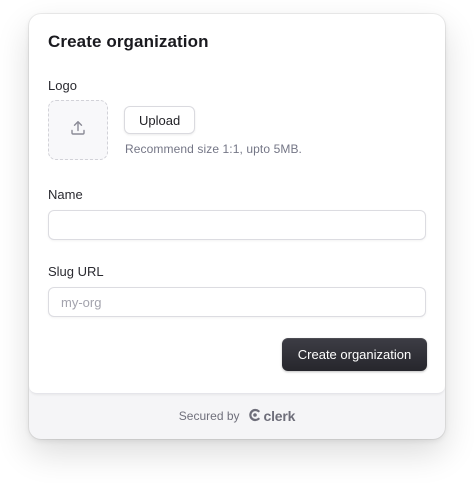 This screenshot has height=483, width=474. I want to click on slug-label: Slug URL, so click(76, 271).